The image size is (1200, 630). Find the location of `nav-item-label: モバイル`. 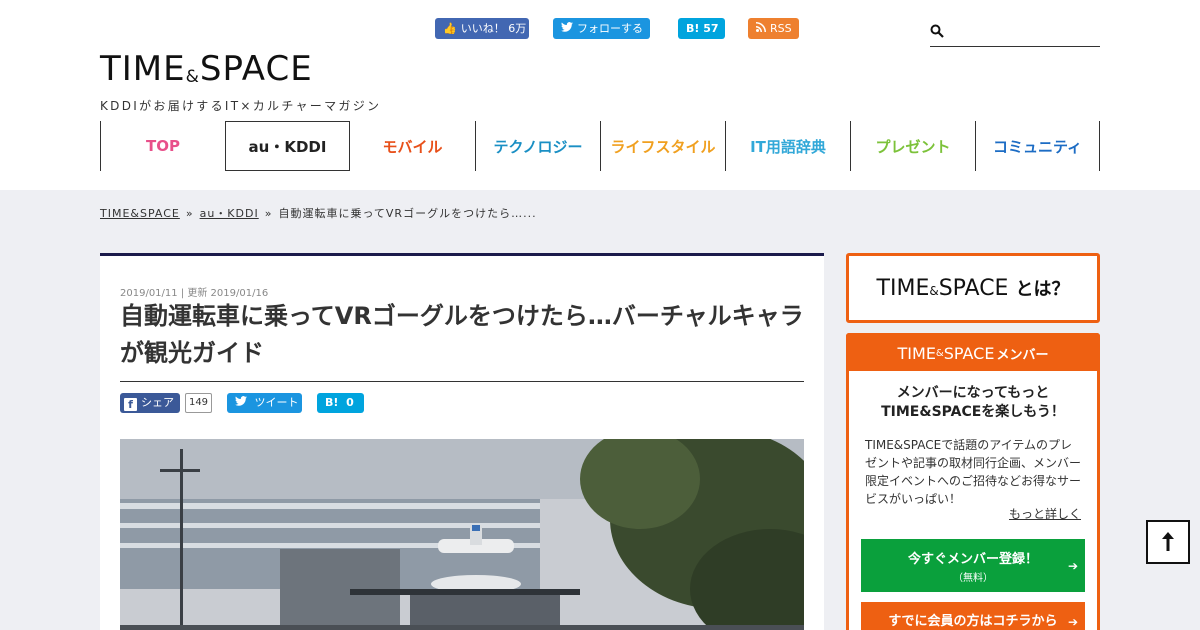

nav-item-label: モバイル is located at coordinates (412, 146).